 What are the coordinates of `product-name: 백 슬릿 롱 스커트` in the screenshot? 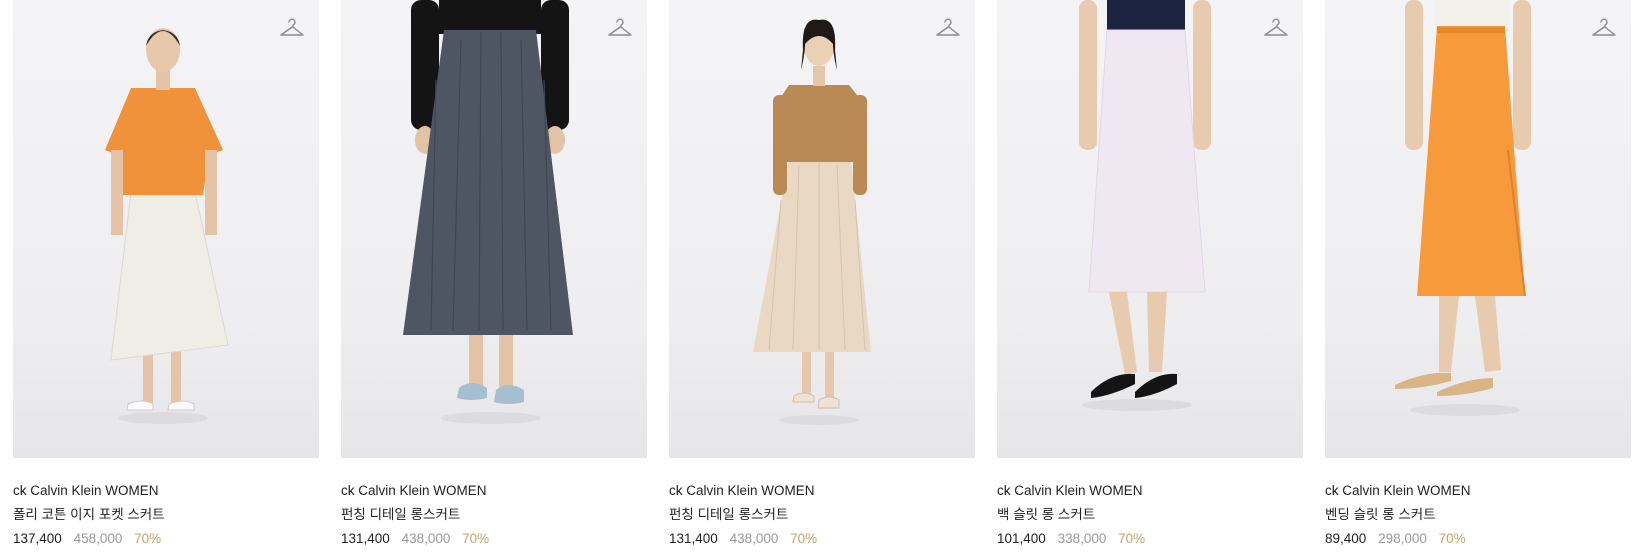 It's located at (1150, 515).